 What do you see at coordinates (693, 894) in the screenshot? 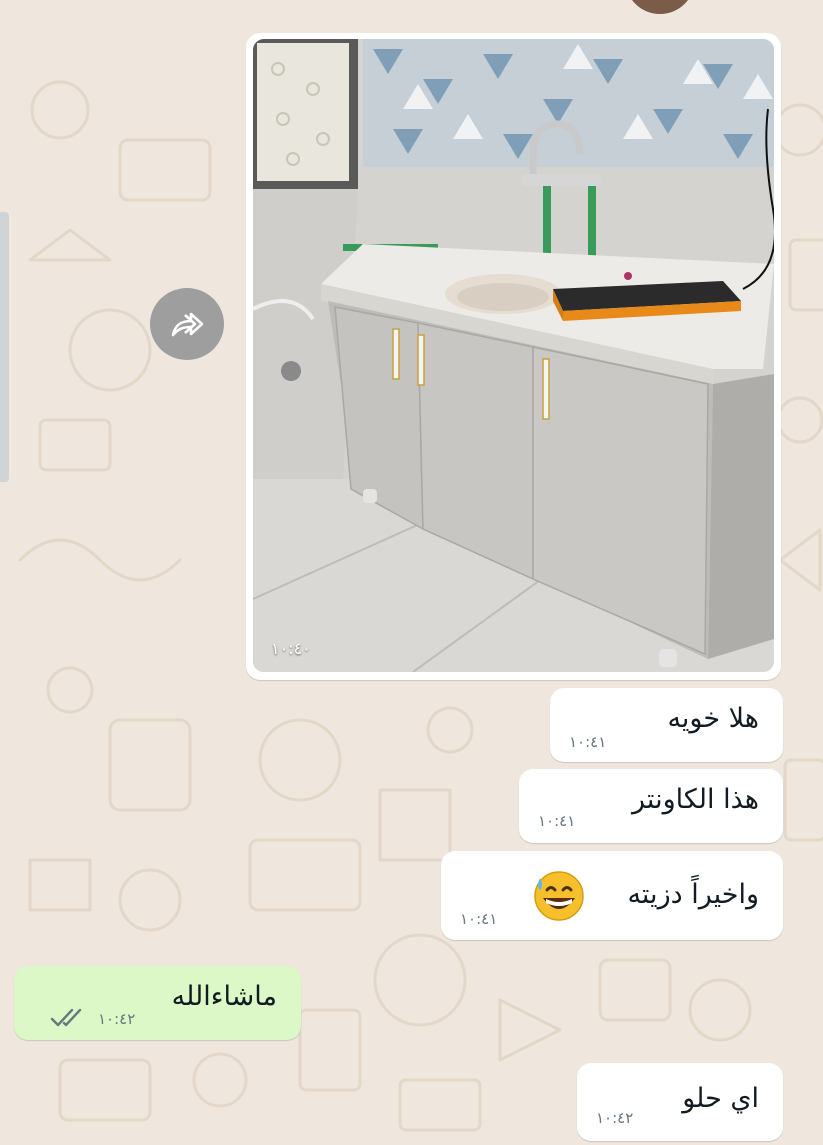
I see `message-text: واخيراً دزيته` at bounding box center [693, 894].